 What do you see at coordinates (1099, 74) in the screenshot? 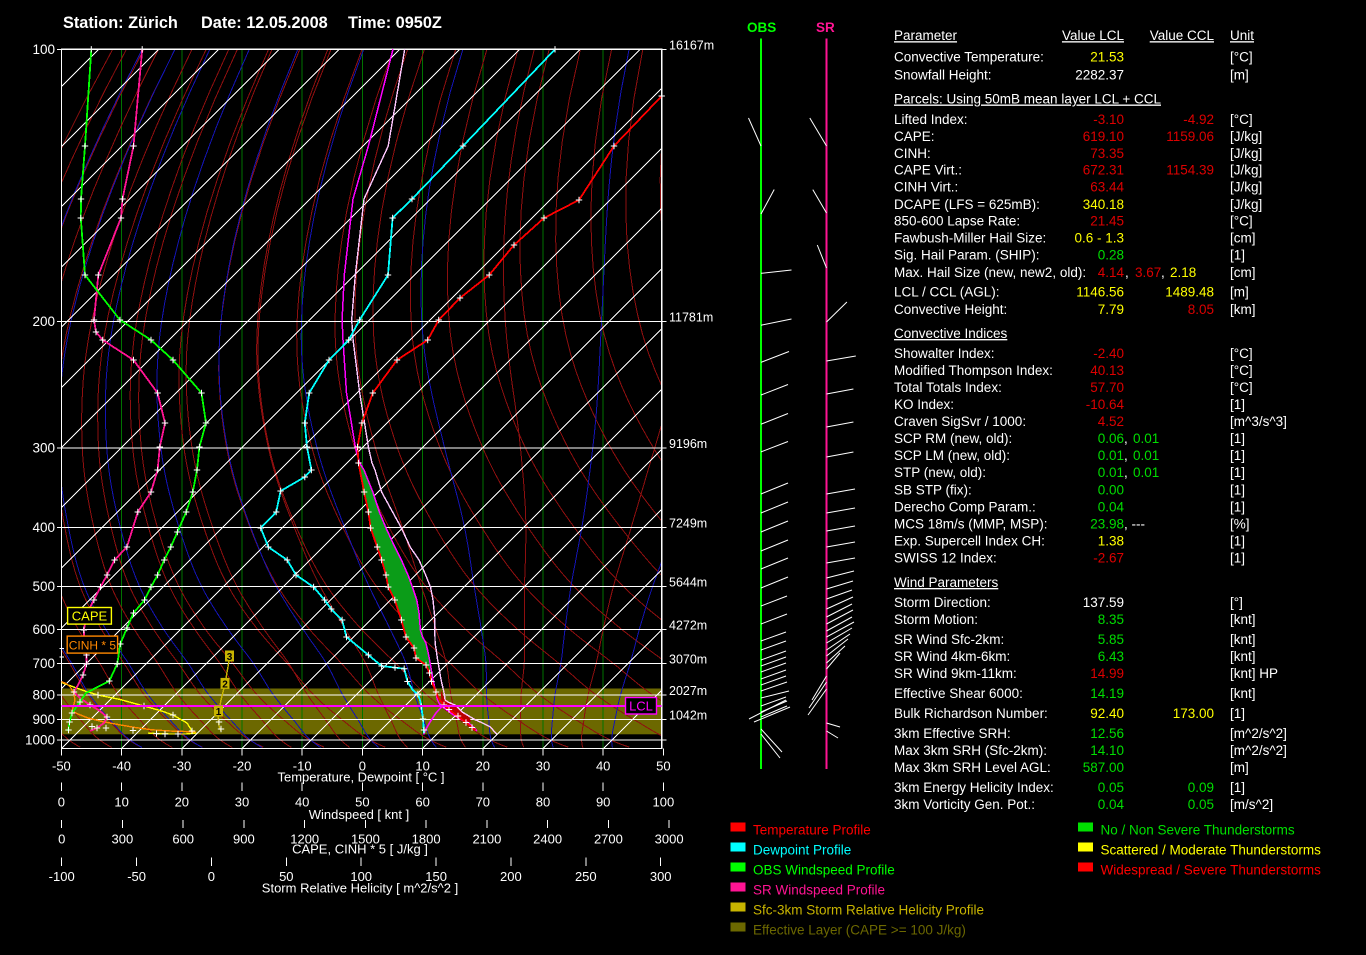
I see `svg-text: 2282.37` at bounding box center [1099, 74].